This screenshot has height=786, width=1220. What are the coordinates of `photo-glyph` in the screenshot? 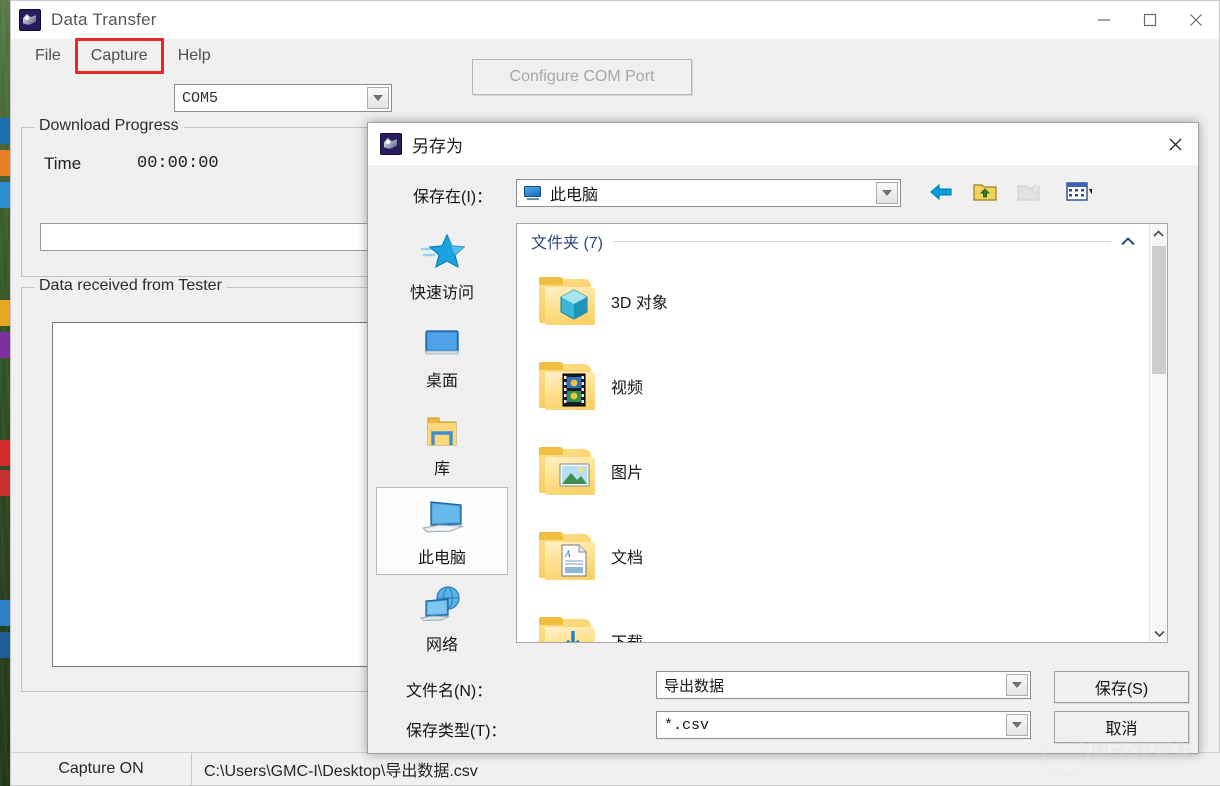 It's located at (574, 474).